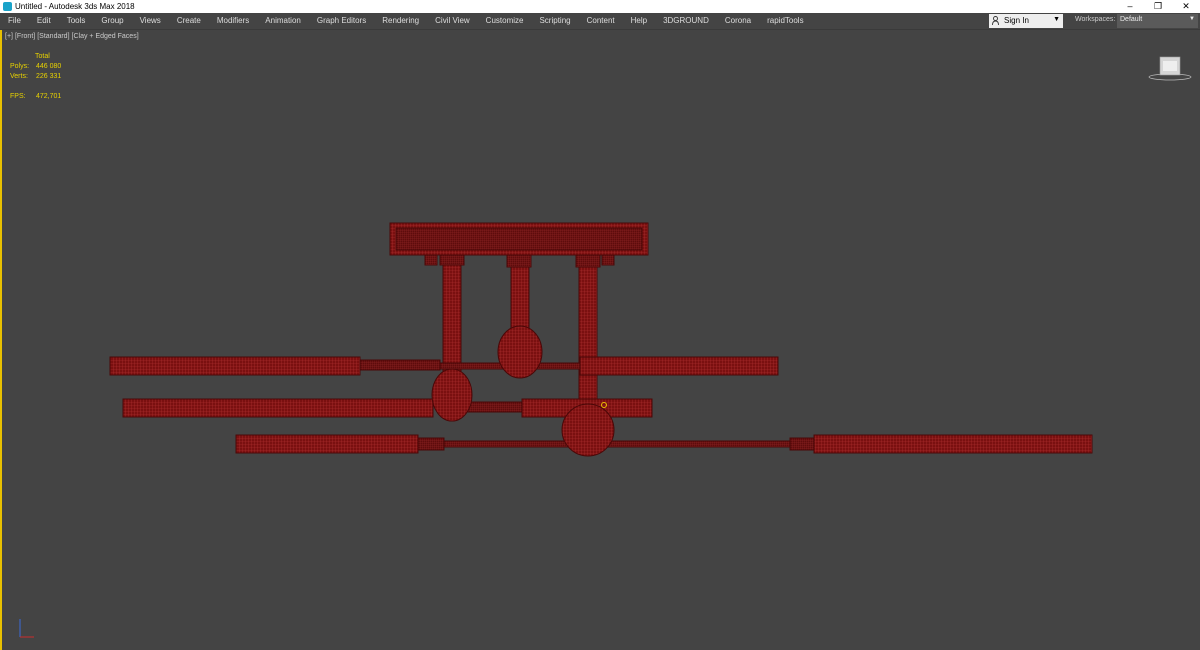 The image size is (1200, 650). I want to click on sign-in-label: Sign In, so click(1016, 20).